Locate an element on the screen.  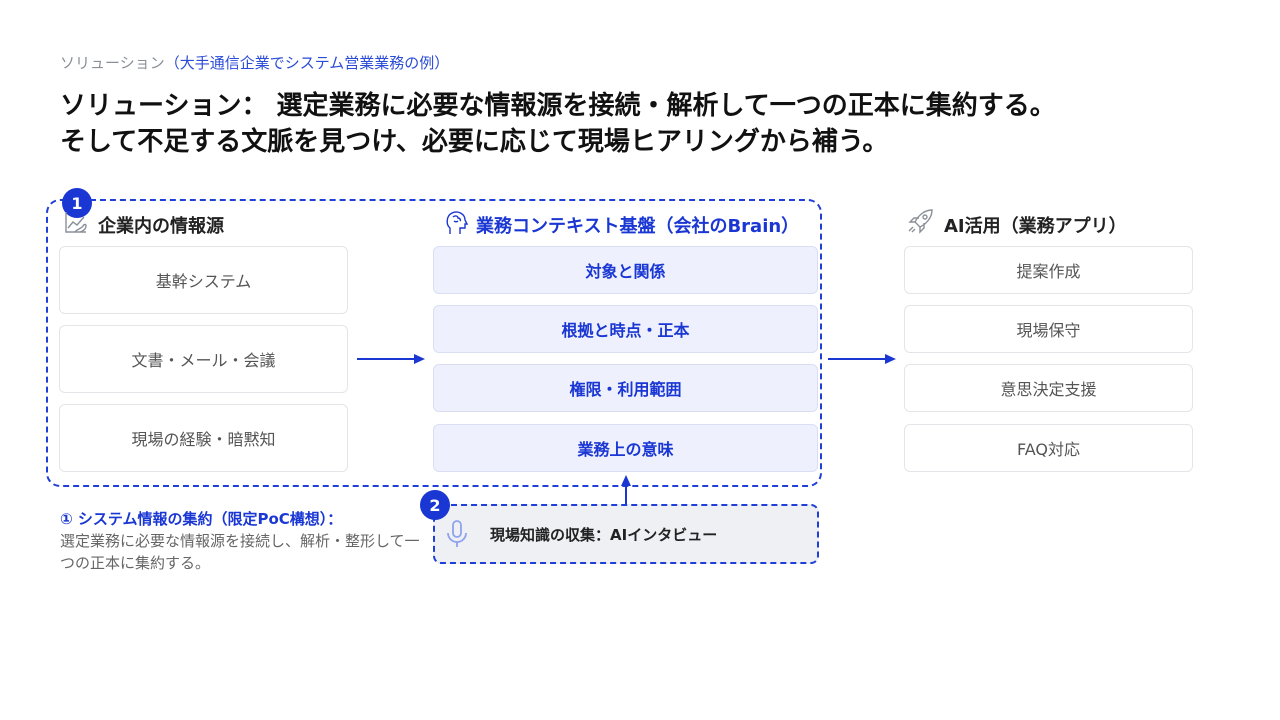
arrow-context-to-apps is located at coordinates (862, 359).